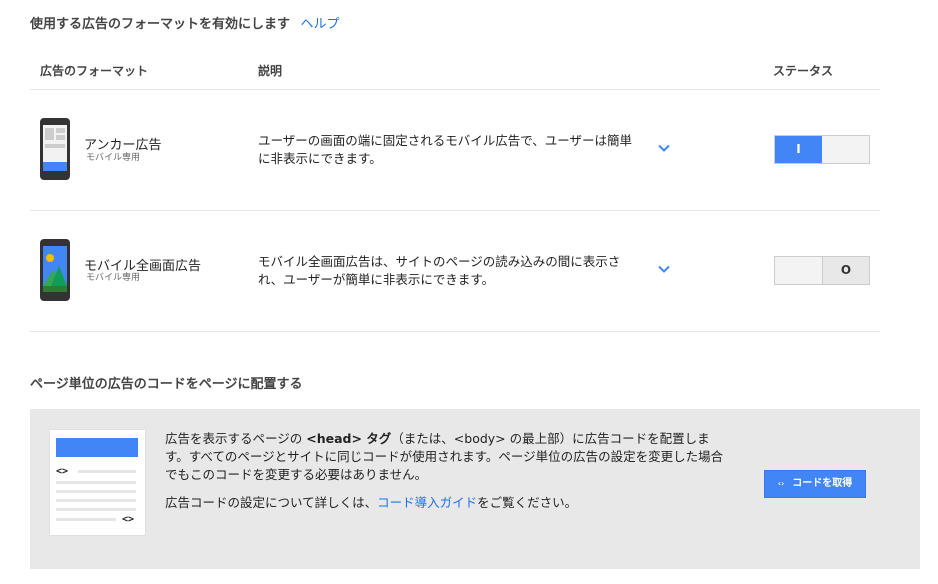 The image size is (938, 584). What do you see at coordinates (55, 270) in the screenshot?
I see `phone-fullscreen-ad-icon` at bounding box center [55, 270].